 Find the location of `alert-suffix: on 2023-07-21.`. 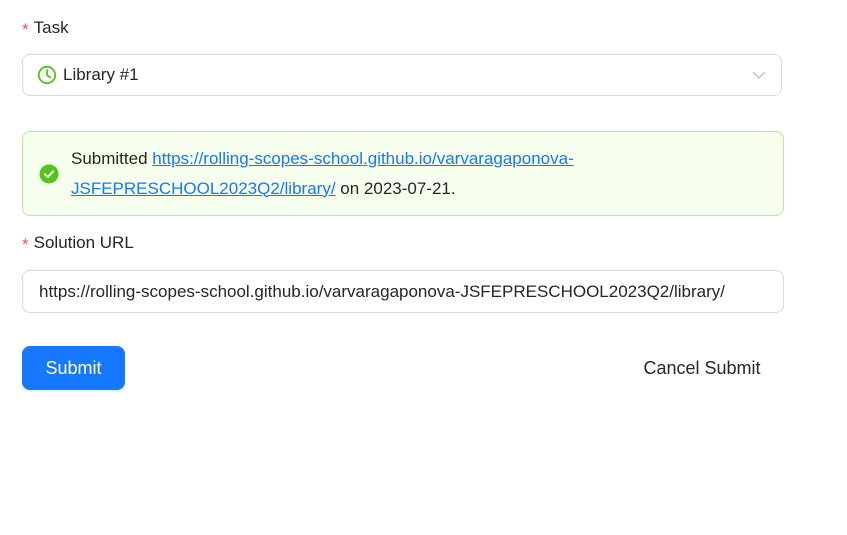

alert-suffix: on 2023-07-21. is located at coordinates (398, 188).